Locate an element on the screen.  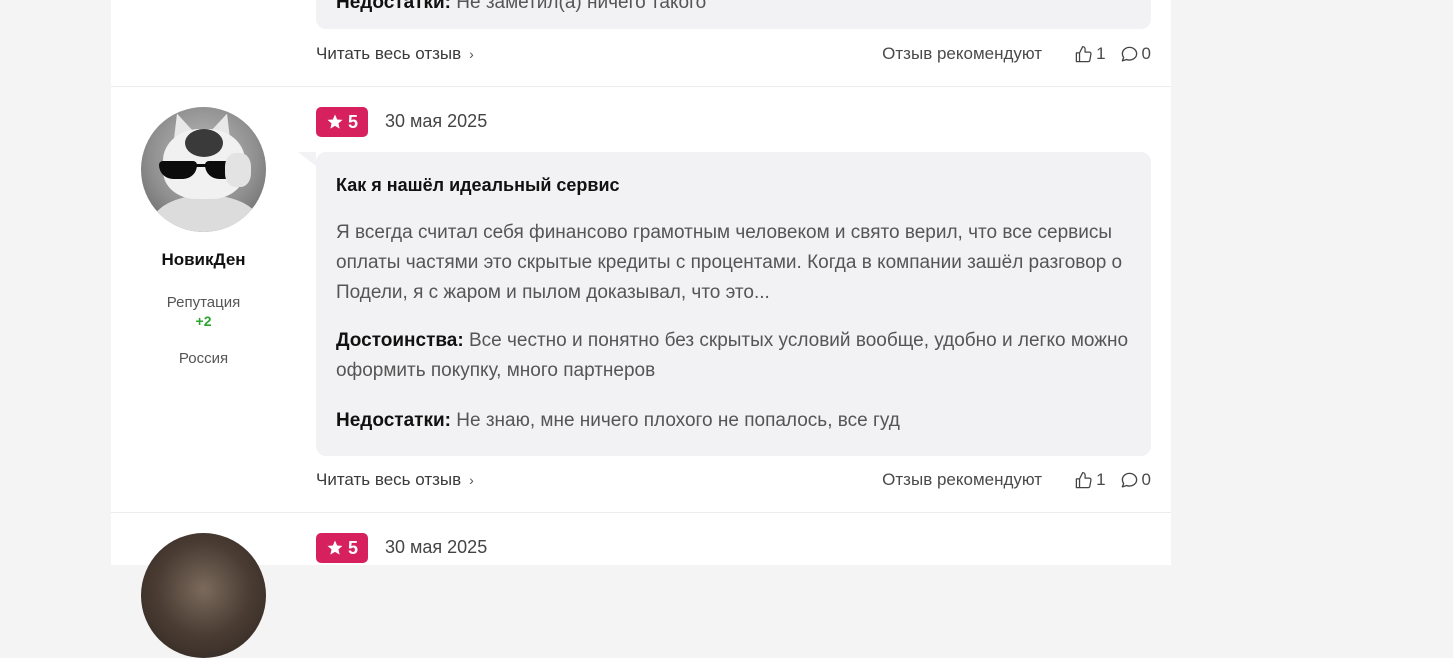
review-bubble: Недостатки: Не заметил(а) ничего такого is located at coordinates (733, 14).